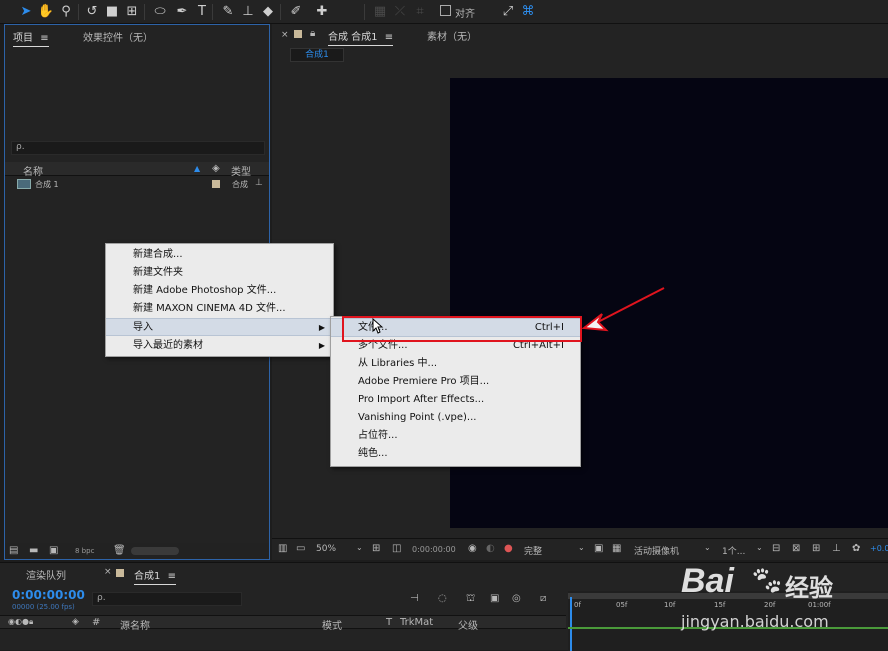 The width and height of the screenshot is (888, 651). I want to click on menu-item-import: 导入 ▶, so click(219, 327).